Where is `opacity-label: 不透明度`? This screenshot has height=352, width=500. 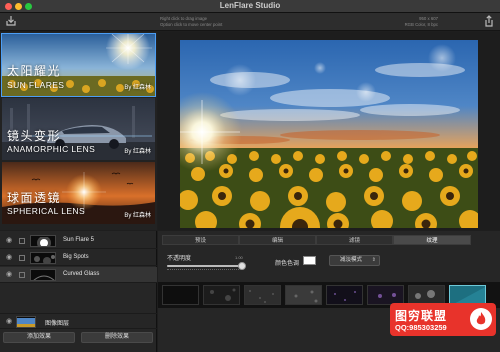
opacity-label: 不透明度 is located at coordinates (179, 259).